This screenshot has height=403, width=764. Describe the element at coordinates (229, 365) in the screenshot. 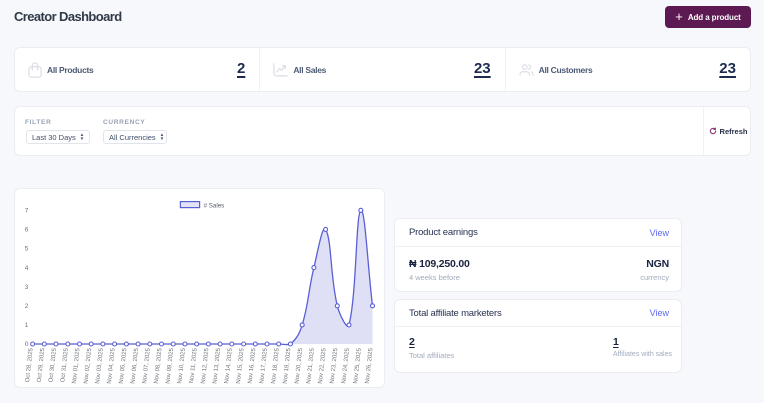

I see `svg-text: Nov 14, 2025` at that location.